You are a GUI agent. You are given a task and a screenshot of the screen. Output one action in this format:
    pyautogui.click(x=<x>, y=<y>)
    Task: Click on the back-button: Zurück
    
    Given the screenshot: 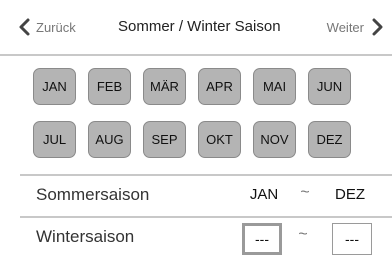 What is the action you would take?
    pyautogui.click(x=47, y=27)
    